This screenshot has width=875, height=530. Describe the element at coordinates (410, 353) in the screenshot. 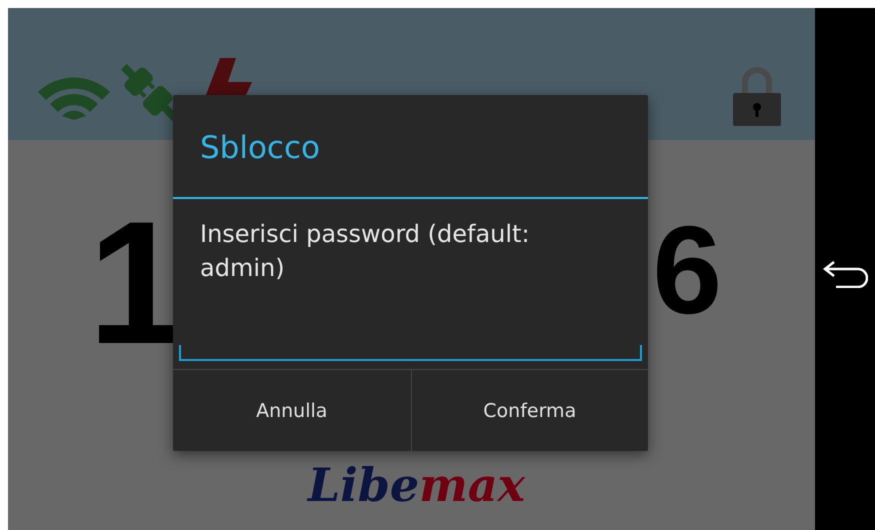

I see `password-field` at that location.